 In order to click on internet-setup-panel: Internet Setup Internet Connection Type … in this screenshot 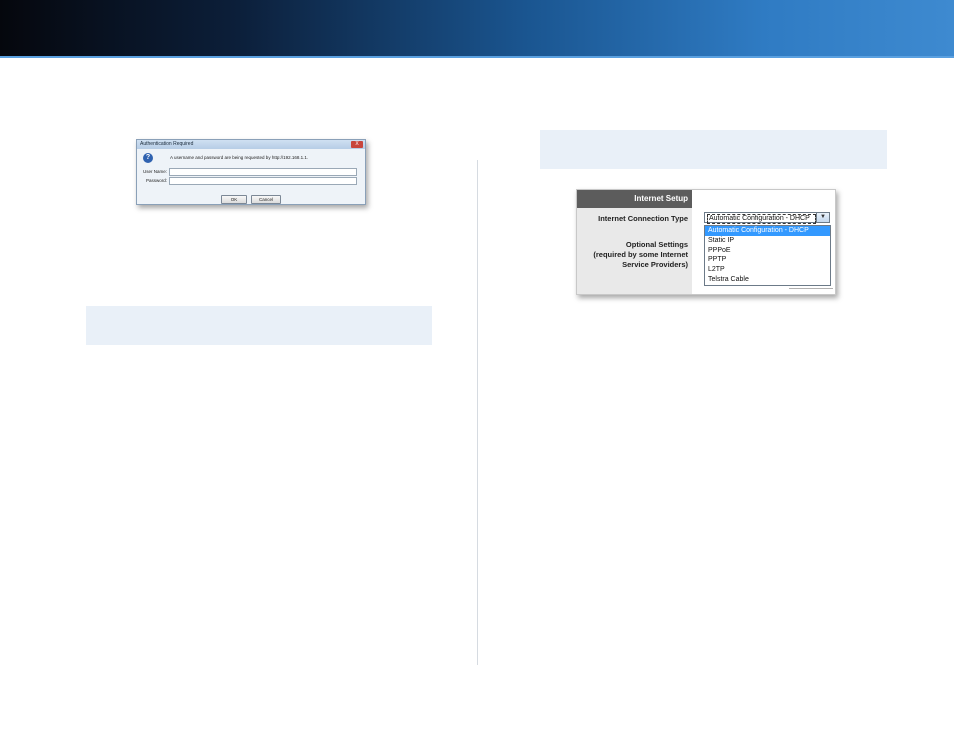, I will do `click(706, 242)`.